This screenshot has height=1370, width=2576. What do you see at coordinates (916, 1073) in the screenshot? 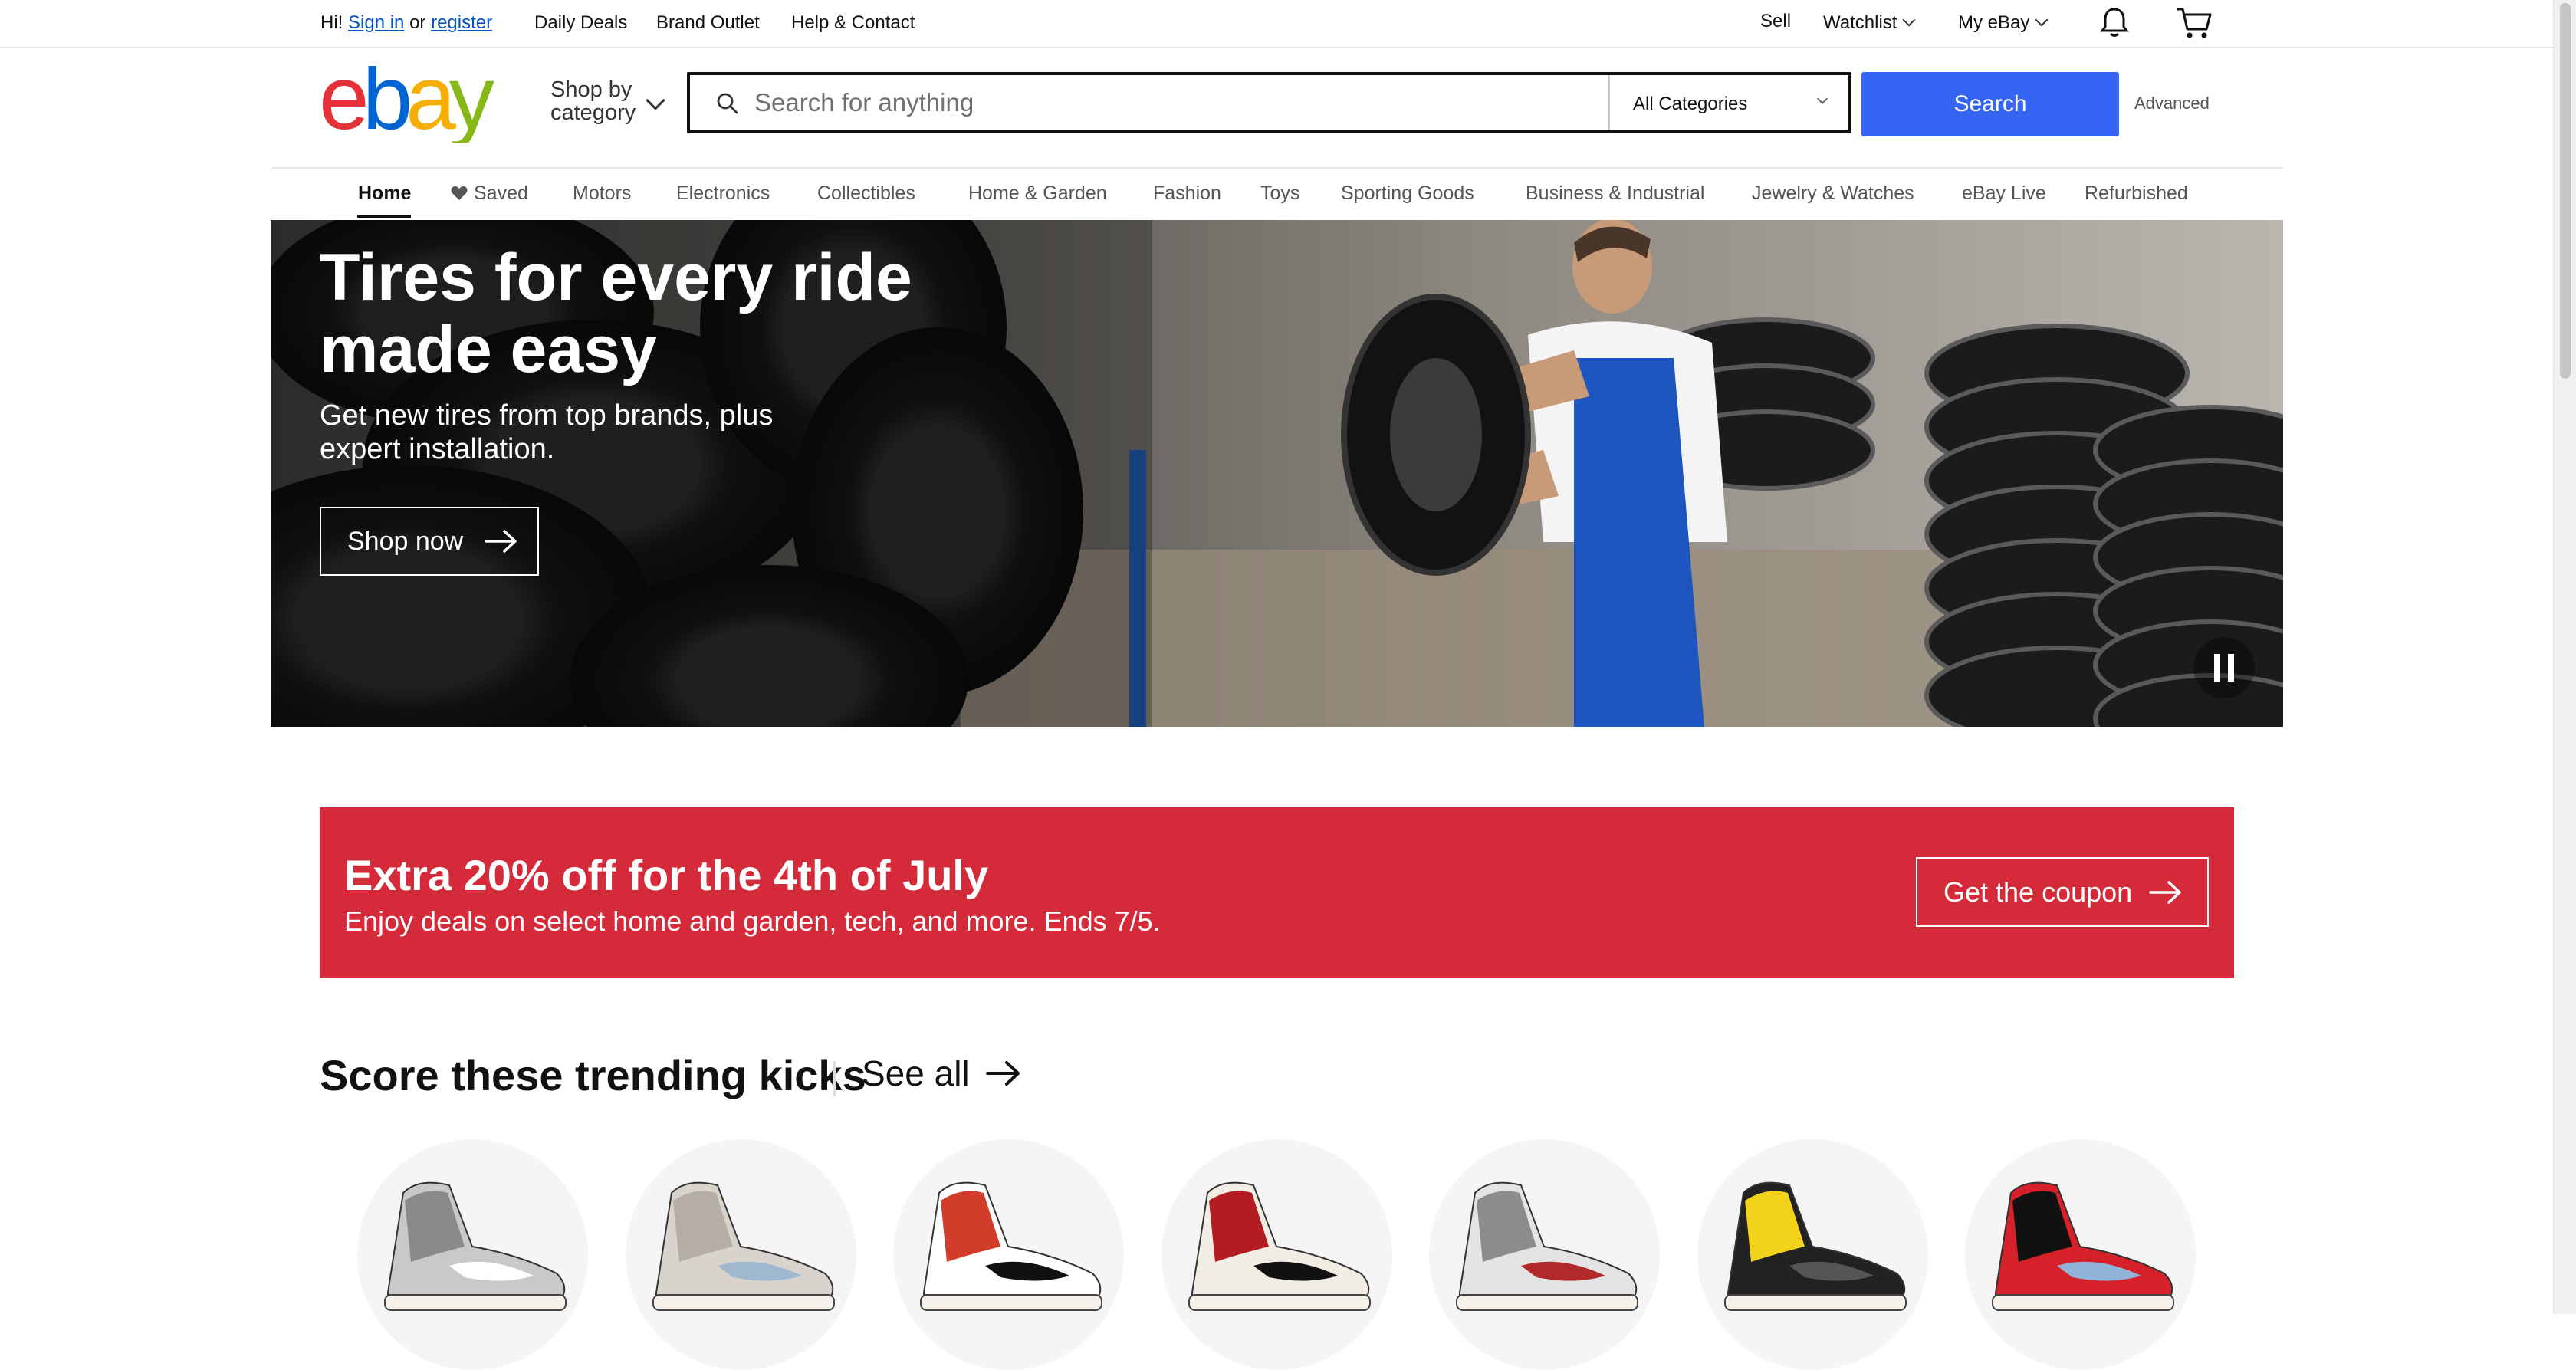
I see `see-all-label: See all` at bounding box center [916, 1073].